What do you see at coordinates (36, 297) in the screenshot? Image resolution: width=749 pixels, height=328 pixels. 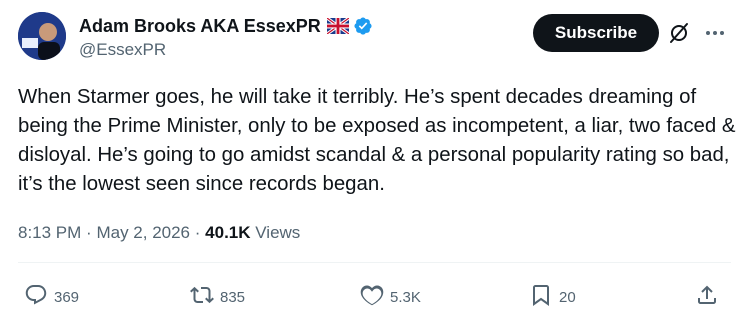 I see `reply-icon` at bounding box center [36, 297].